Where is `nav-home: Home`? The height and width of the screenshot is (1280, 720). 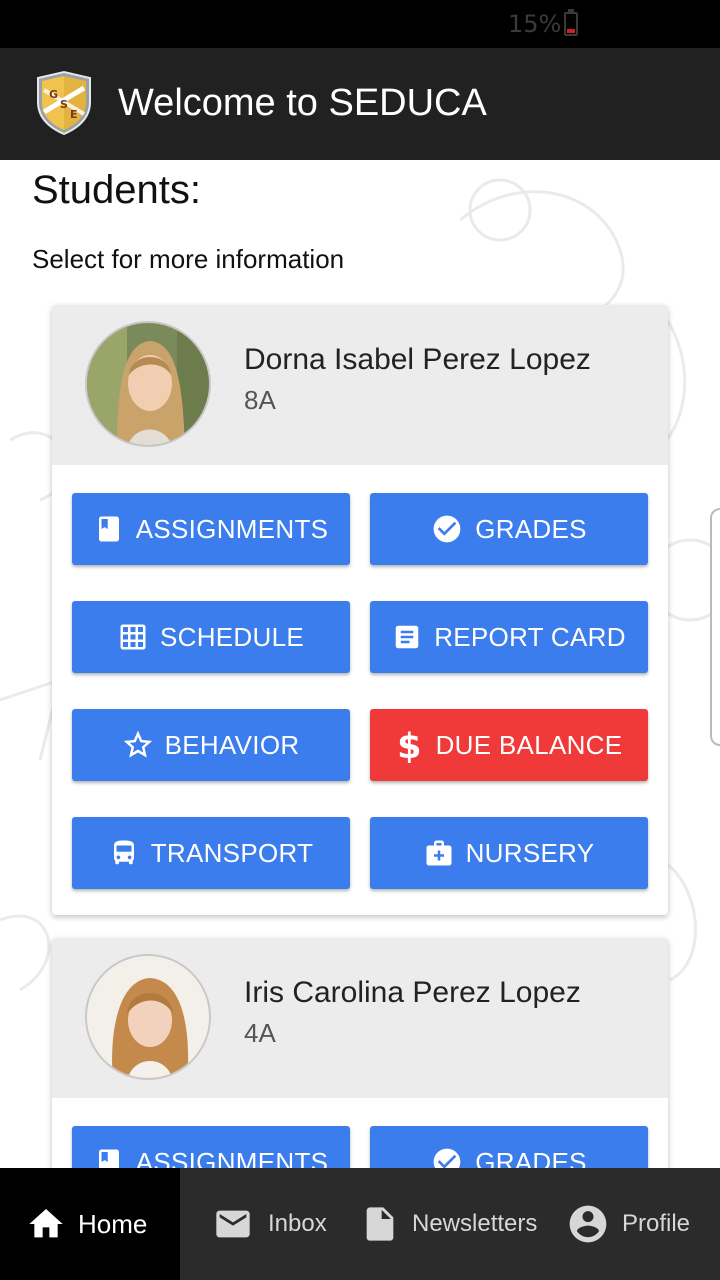
nav-home: Home is located at coordinates (90, 1224).